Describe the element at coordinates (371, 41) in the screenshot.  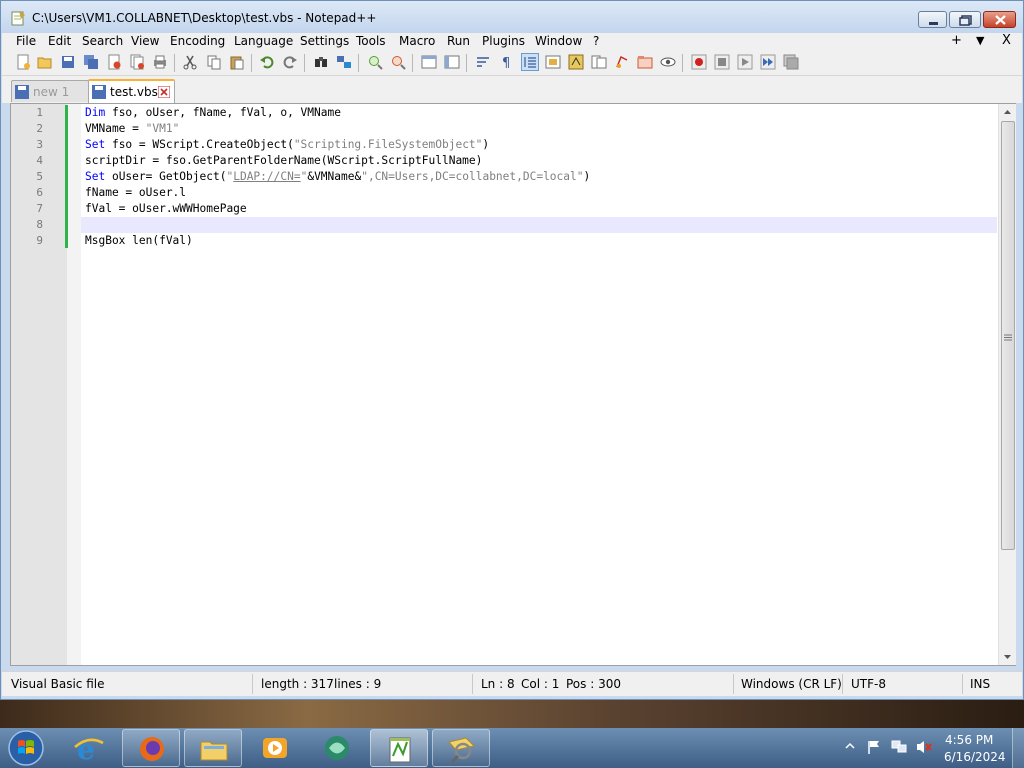
I see `menu-tools: Tools` at that location.